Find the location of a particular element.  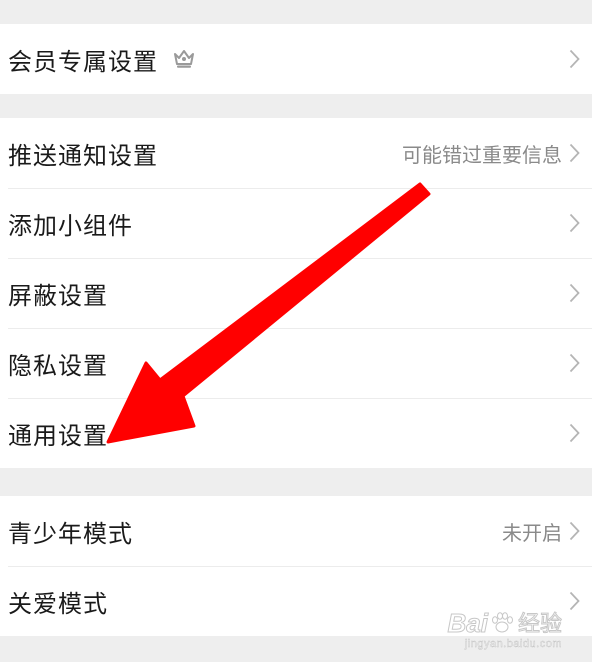

vip-settings-row: 会员专属设置 is located at coordinates (296, 59).